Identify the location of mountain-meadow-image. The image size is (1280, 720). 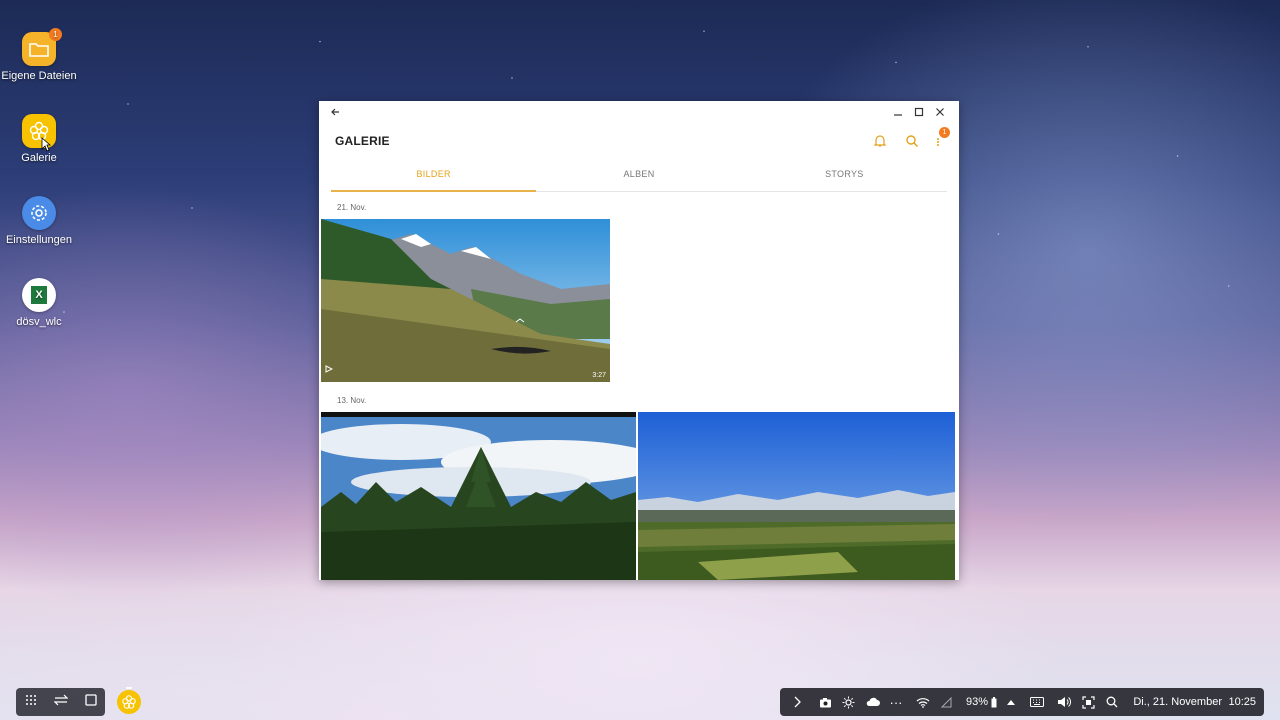
(465, 300).